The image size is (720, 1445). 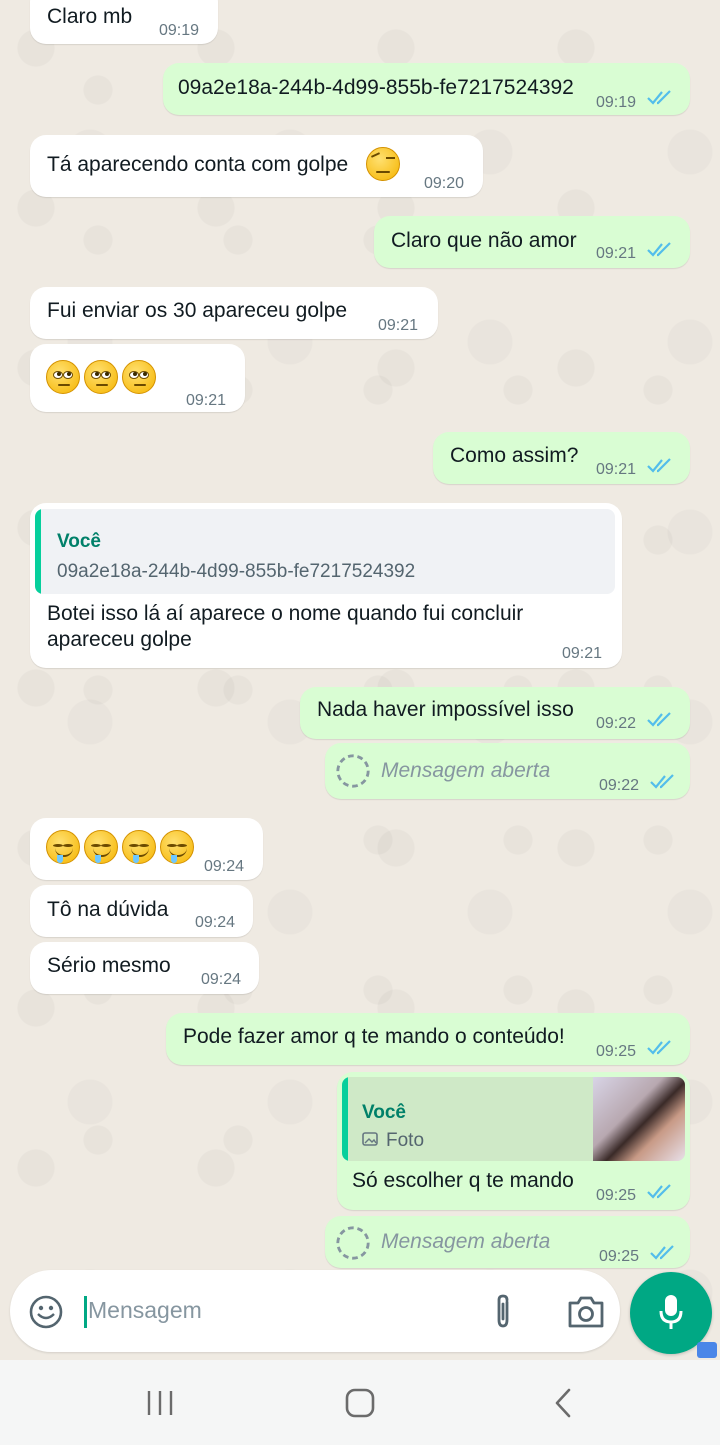 I want to click on home-icon, so click(x=360, y=1403).